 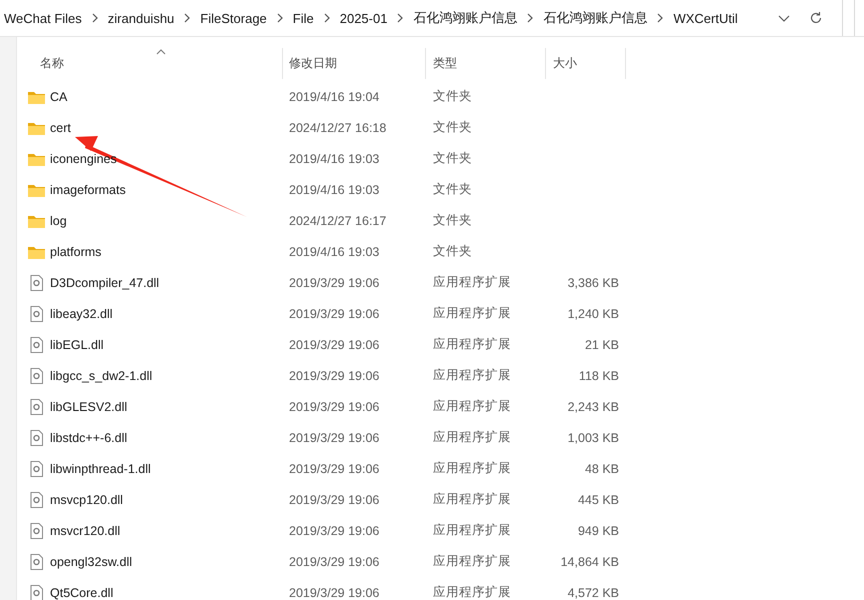 What do you see at coordinates (76, 251) in the screenshot?
I see `file-name: platforms` at bounding box center [76, 251].